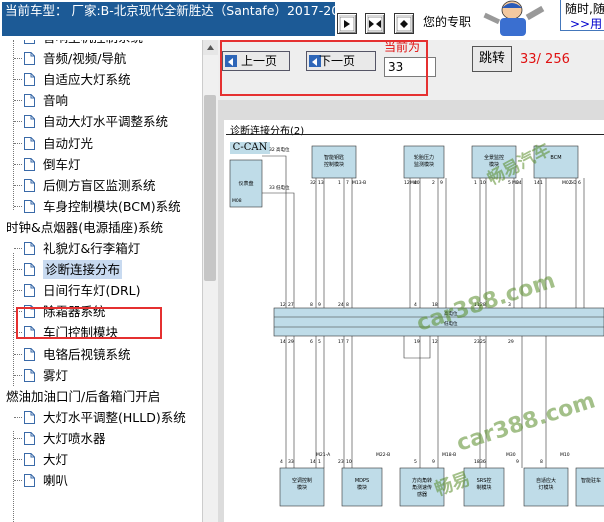  I want to click on sidebar-item-label: 喇叭, so click(56, 481).